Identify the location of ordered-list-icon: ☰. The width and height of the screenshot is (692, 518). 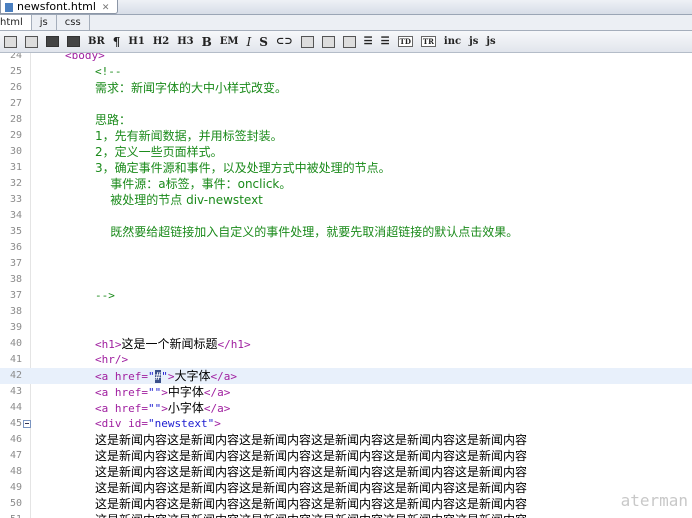
(368, 41).